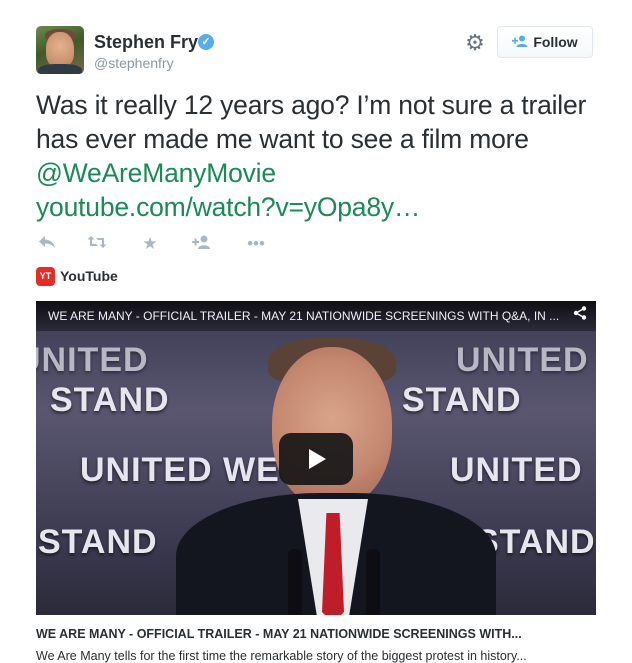  What do you see at coordinates (475, 43) in the screenshot?
I see `gear-icon: ⚙` at bounding box center [475, 43].